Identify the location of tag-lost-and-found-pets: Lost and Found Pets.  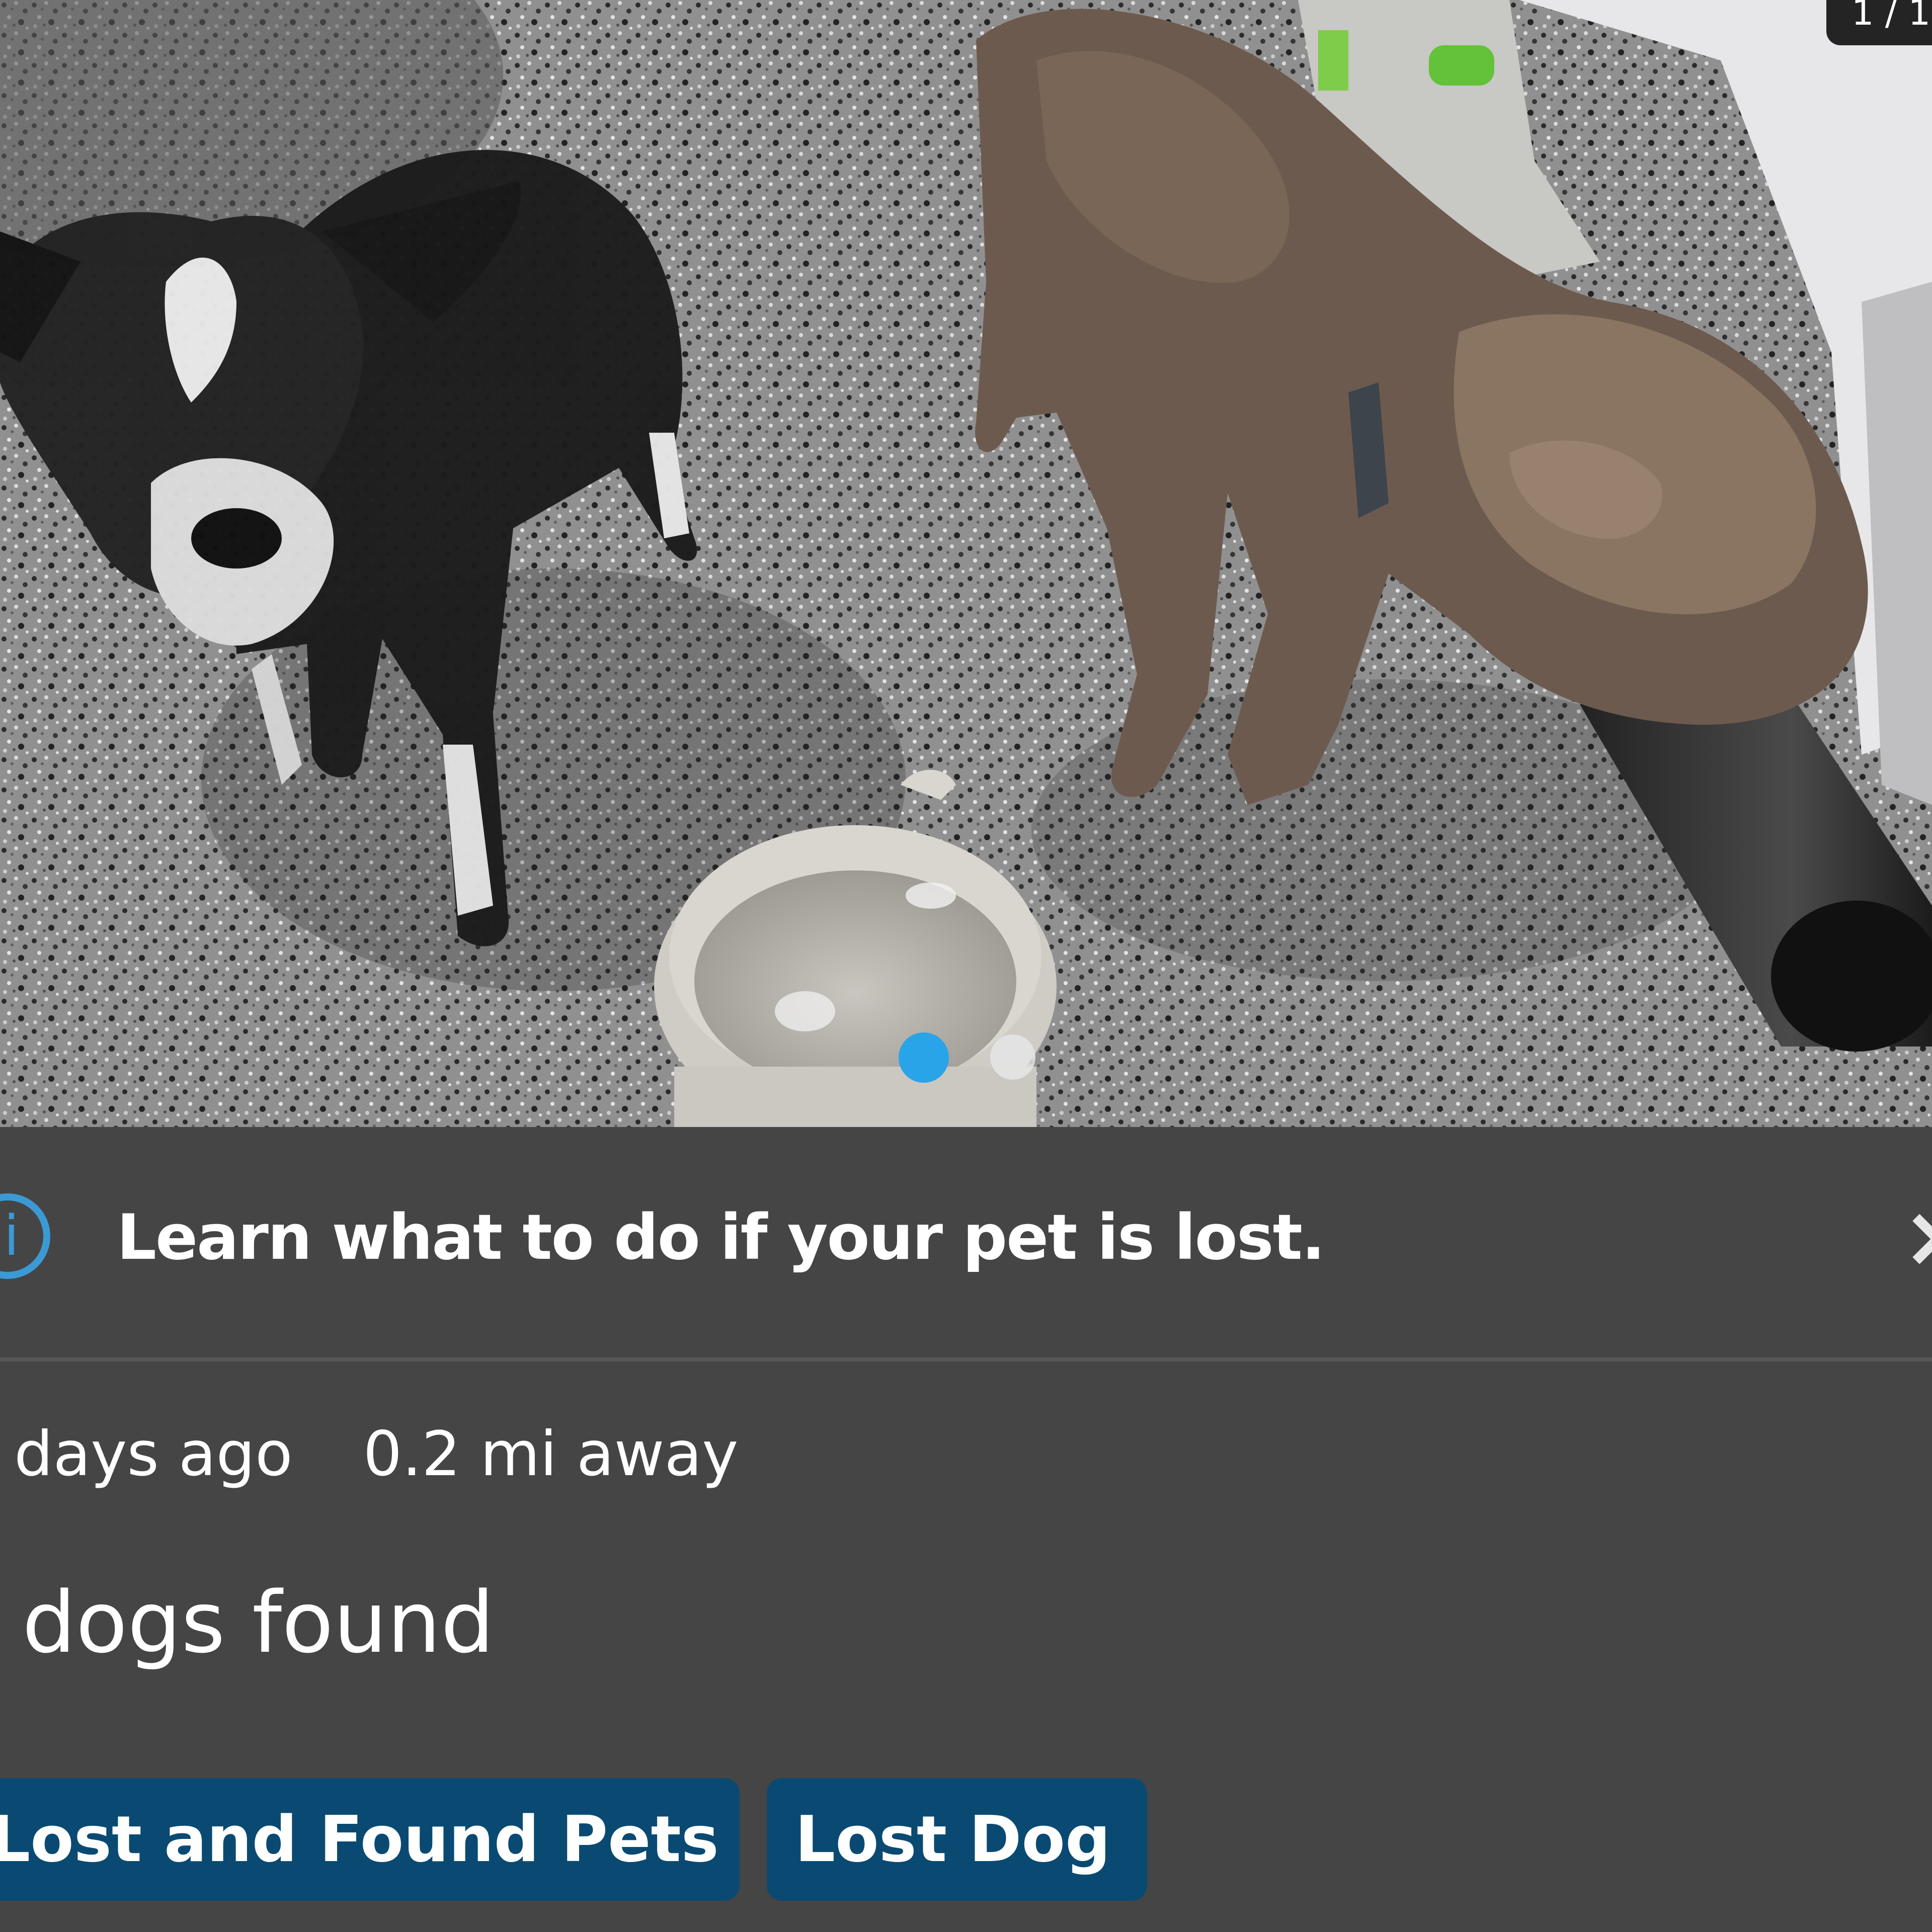
(370, 1840).